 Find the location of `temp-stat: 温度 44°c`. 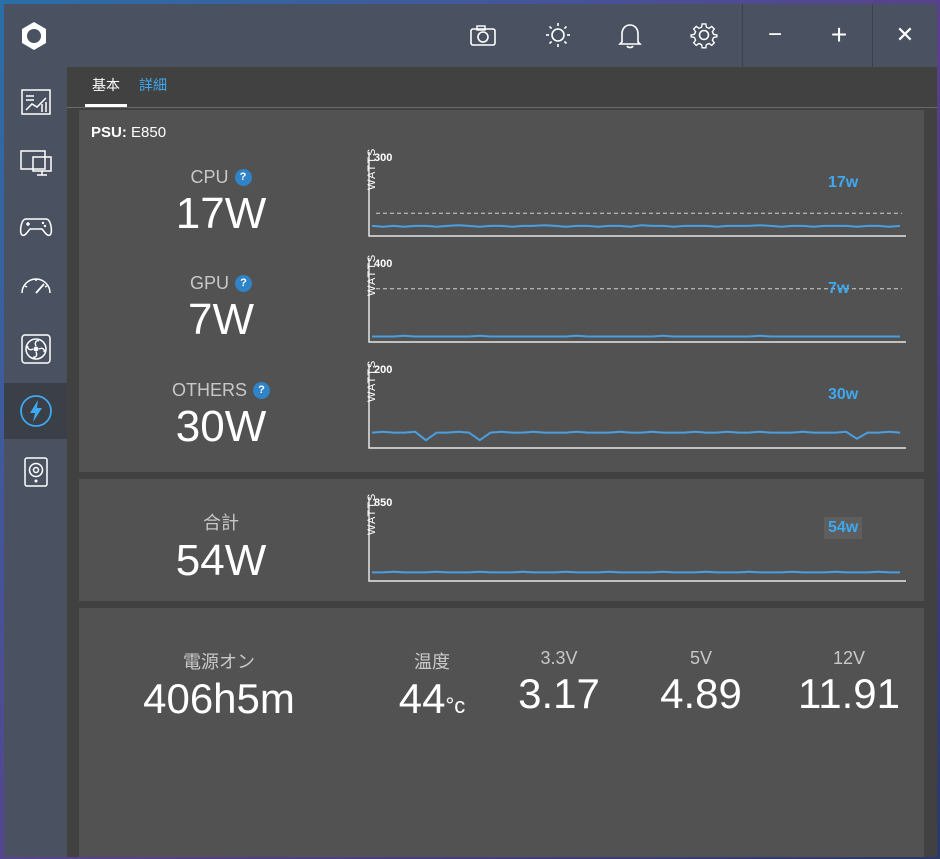

temp-stat: 温度 44°c is located at coordinates (432, 688).